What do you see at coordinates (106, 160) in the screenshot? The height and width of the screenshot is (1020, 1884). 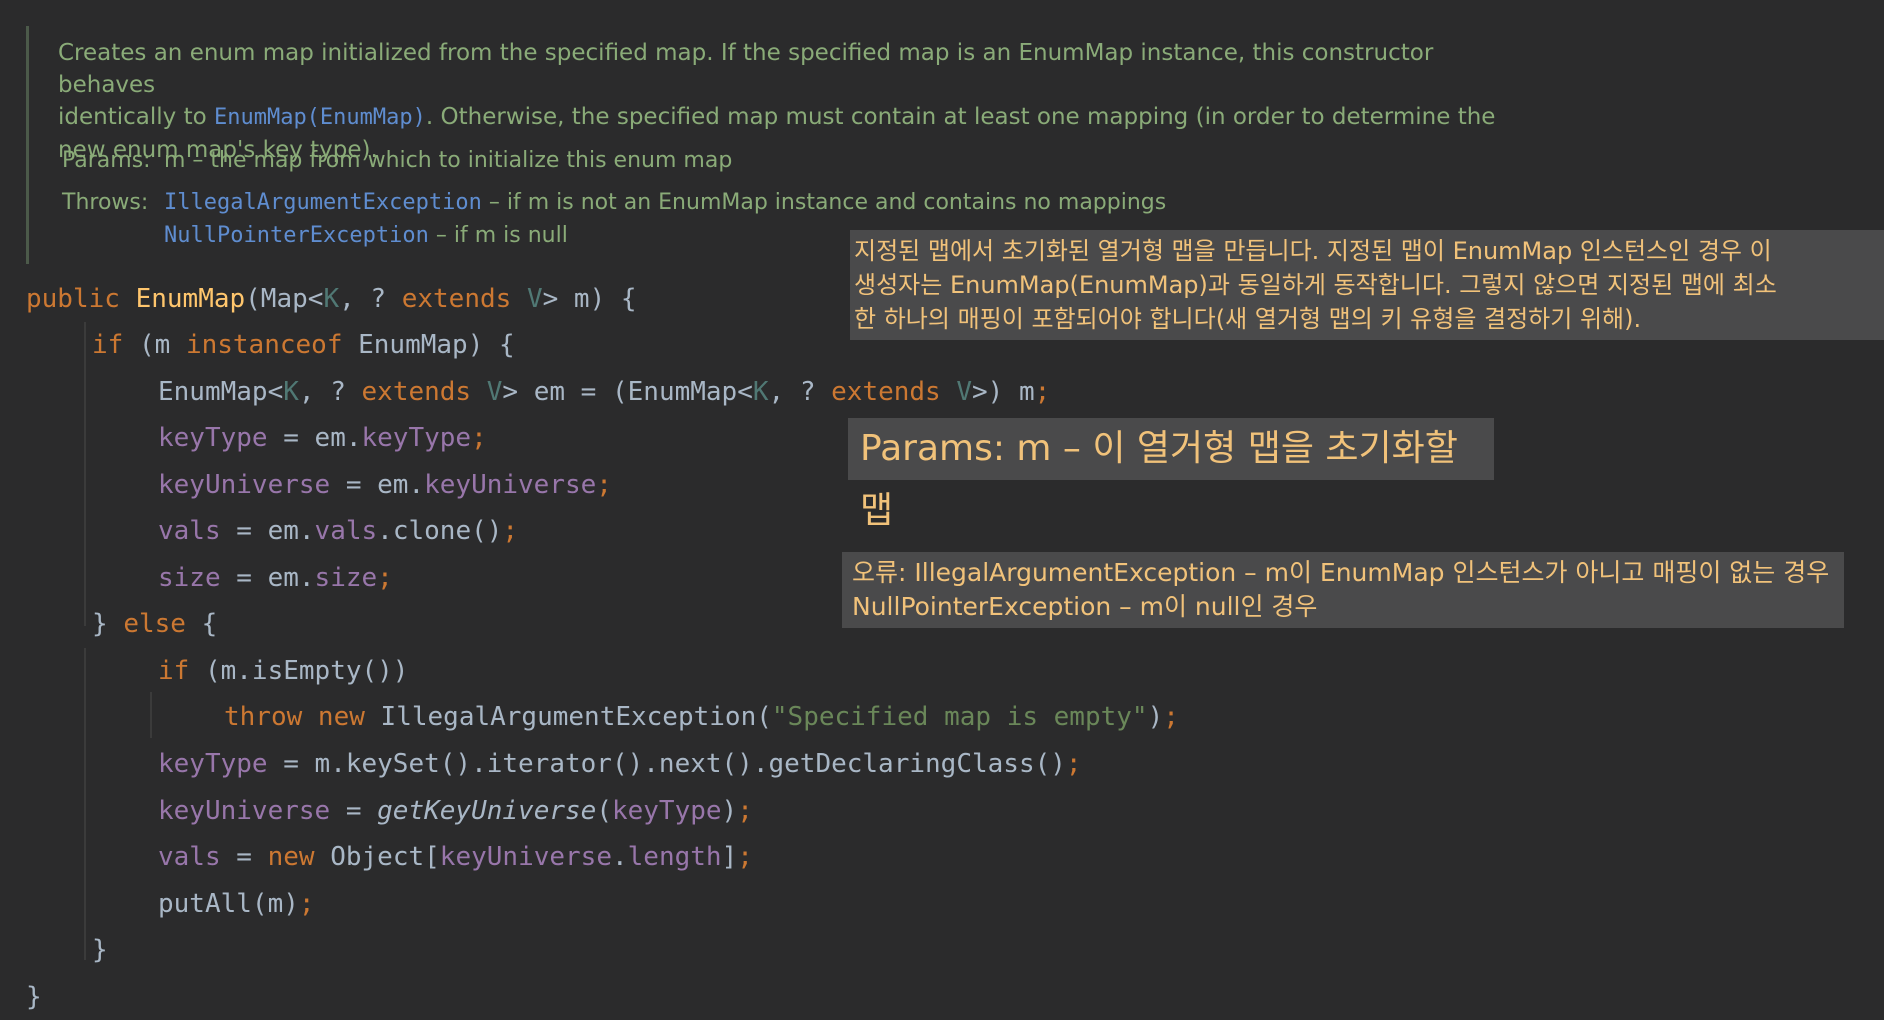 I see `params-label: Params:` at bounding box center [106, 160].